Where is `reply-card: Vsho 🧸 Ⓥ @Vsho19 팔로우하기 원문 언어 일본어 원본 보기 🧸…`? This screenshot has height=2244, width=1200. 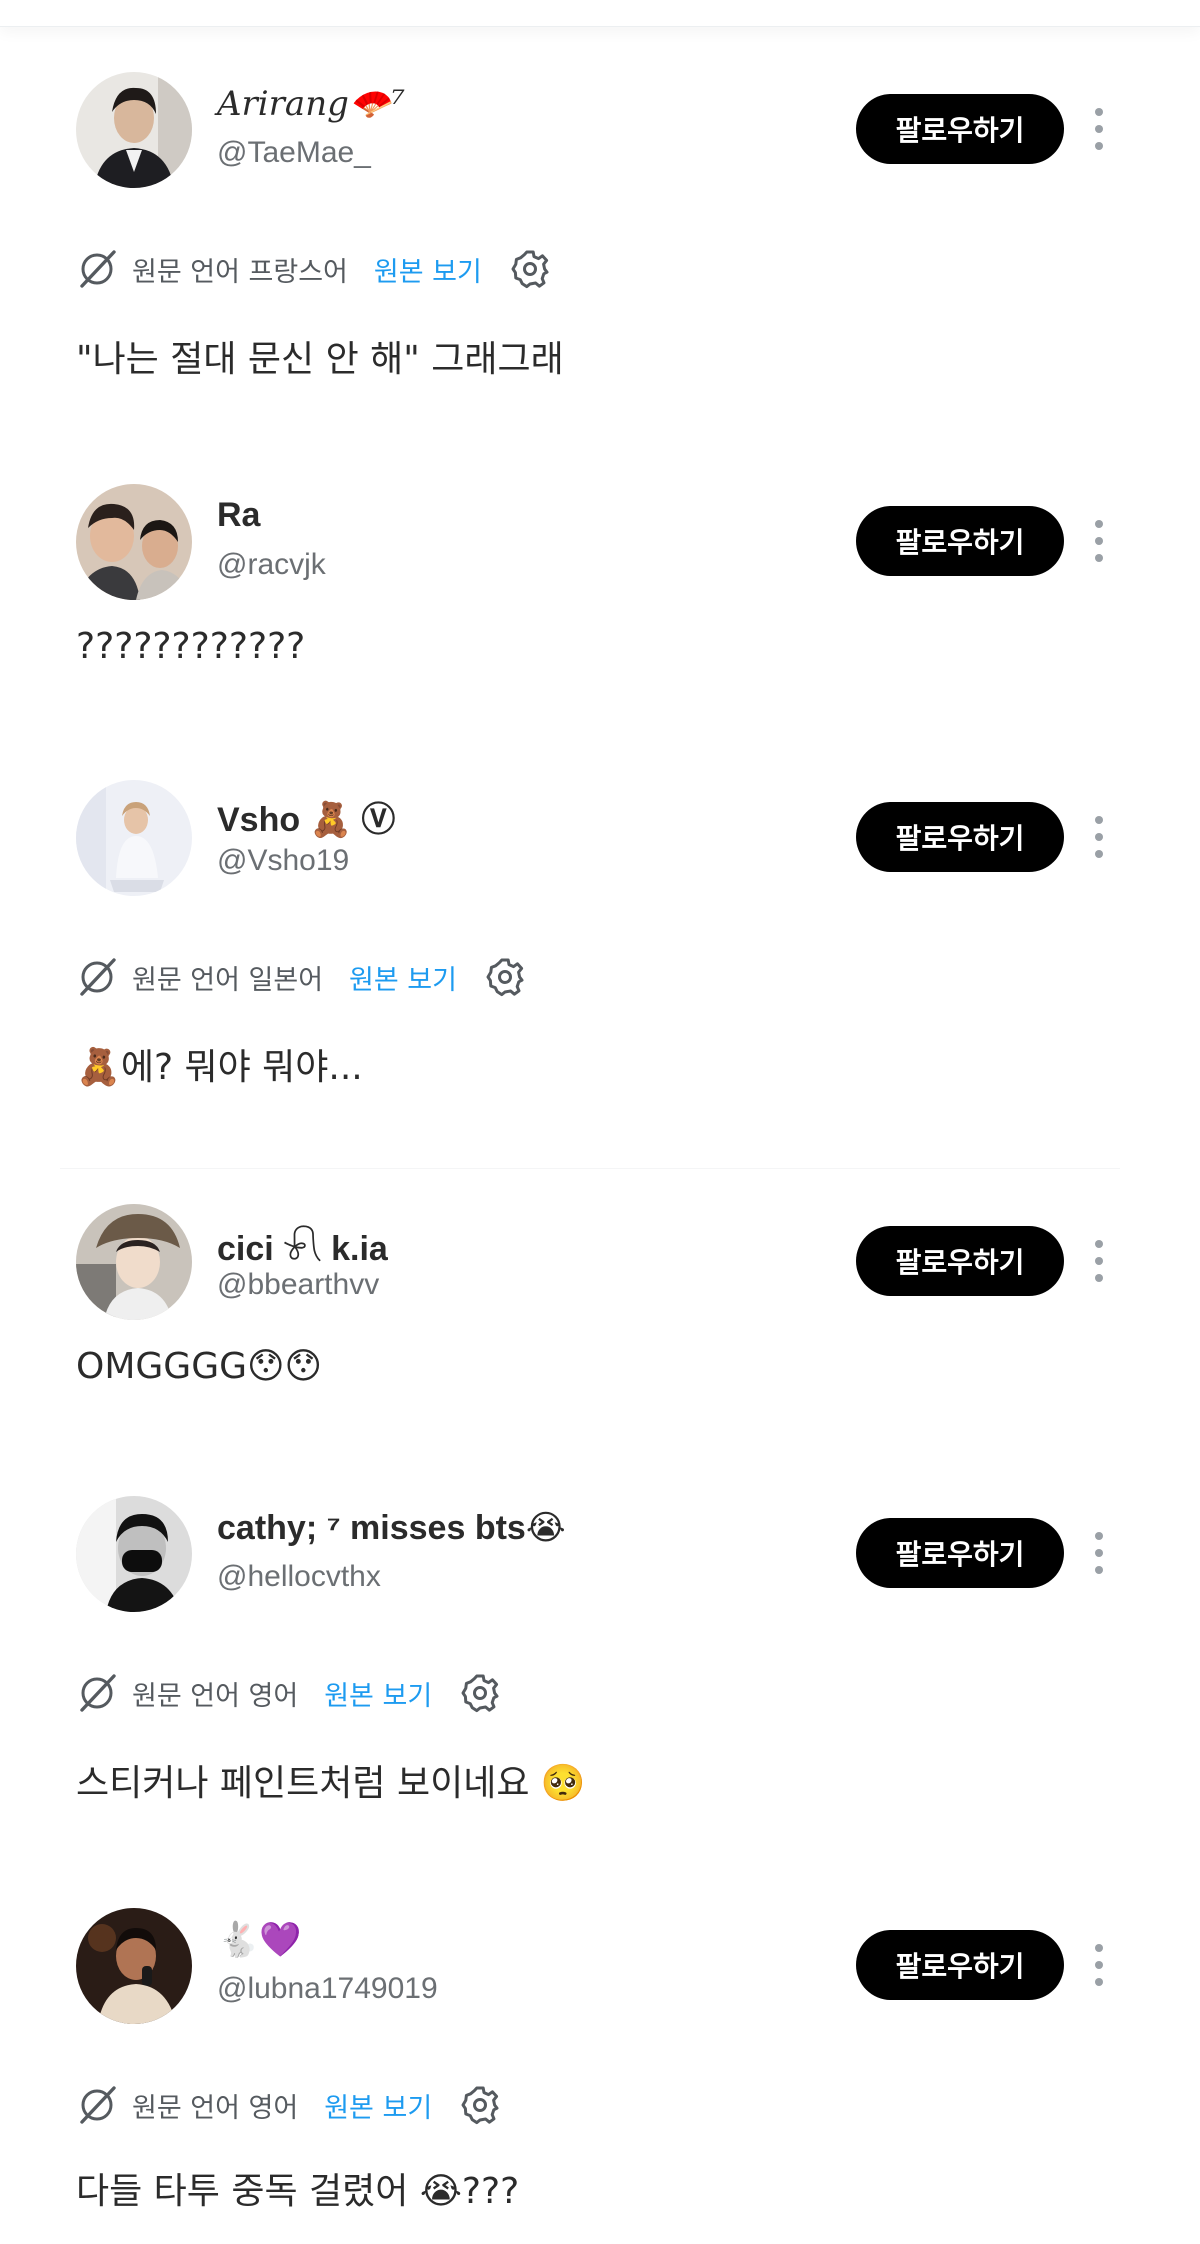
reply-card: Vsho 🧸 Ⓥ @Vsho19 팔로우하기 원문 언어 일본어 원본 보기 🧸… is located at coordinates (600, 940).